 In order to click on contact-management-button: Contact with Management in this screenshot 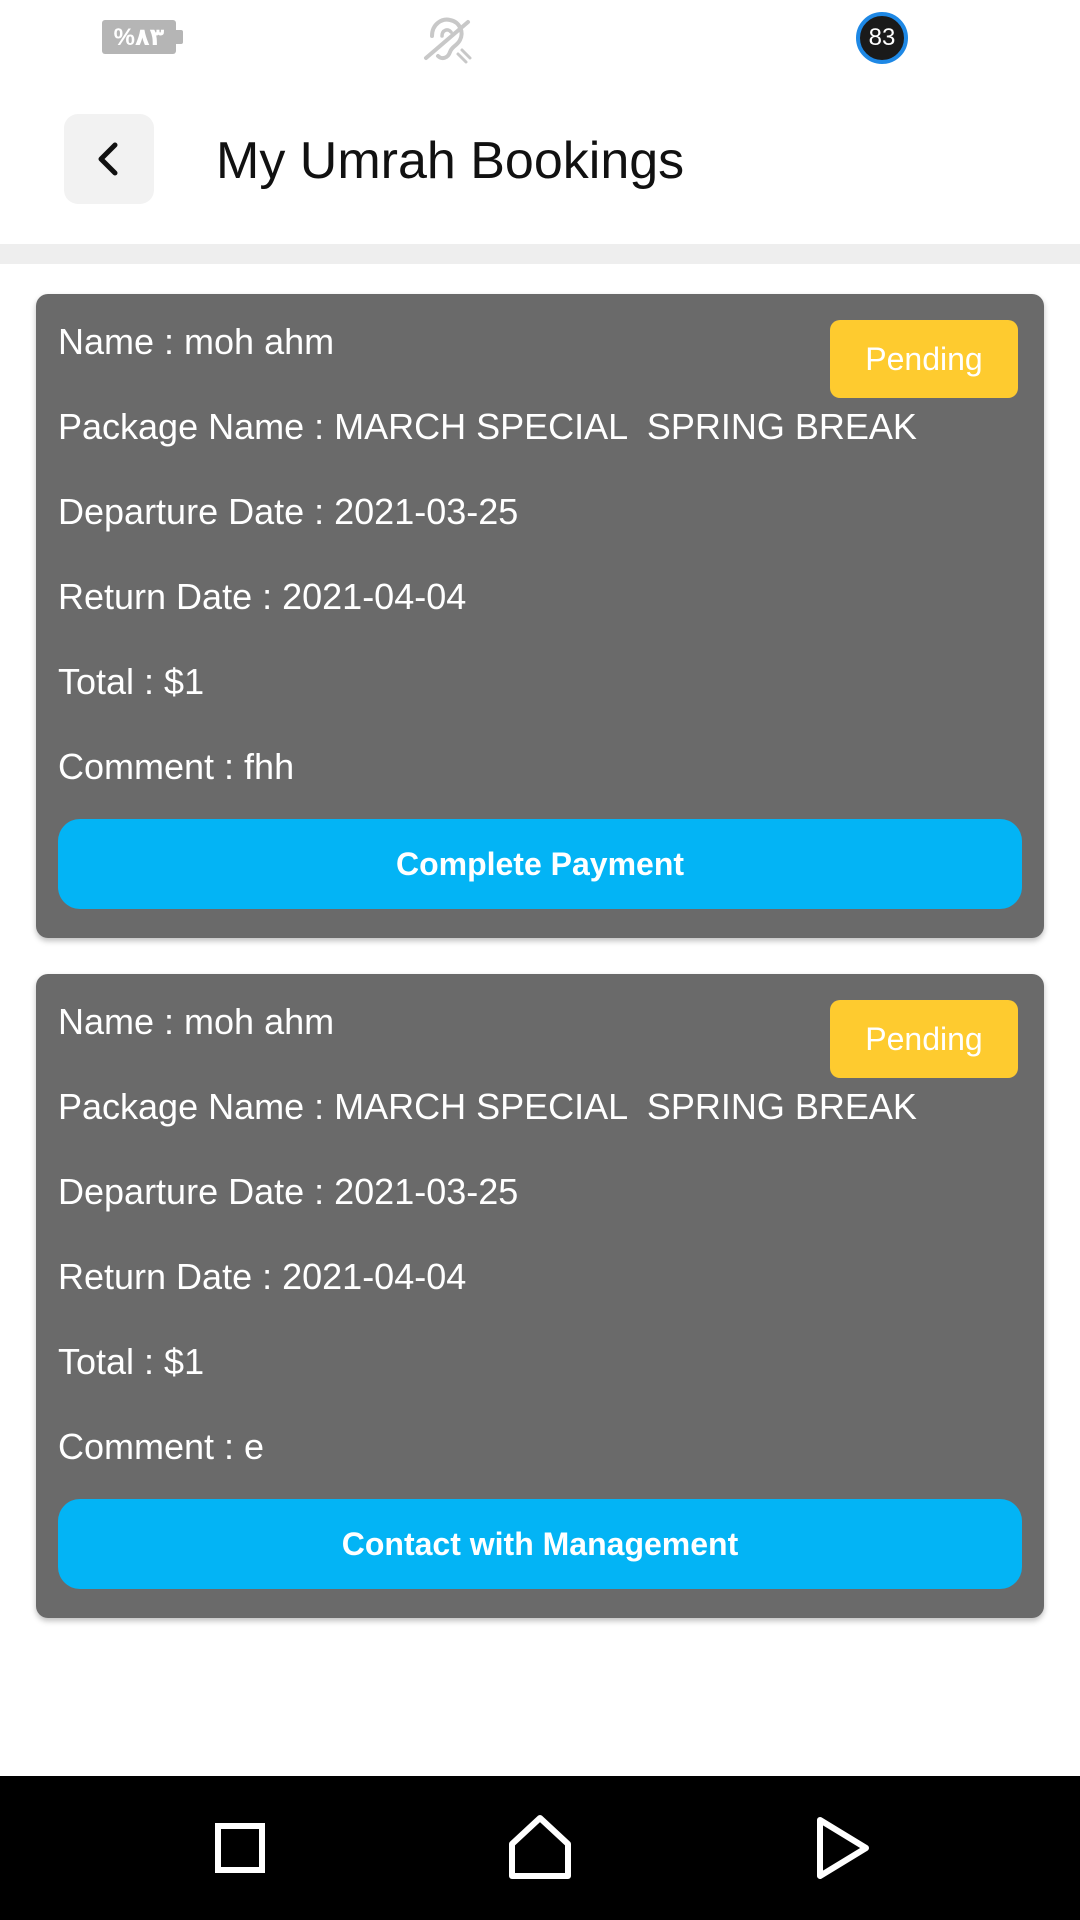, I will do `click(540, 1544)`.